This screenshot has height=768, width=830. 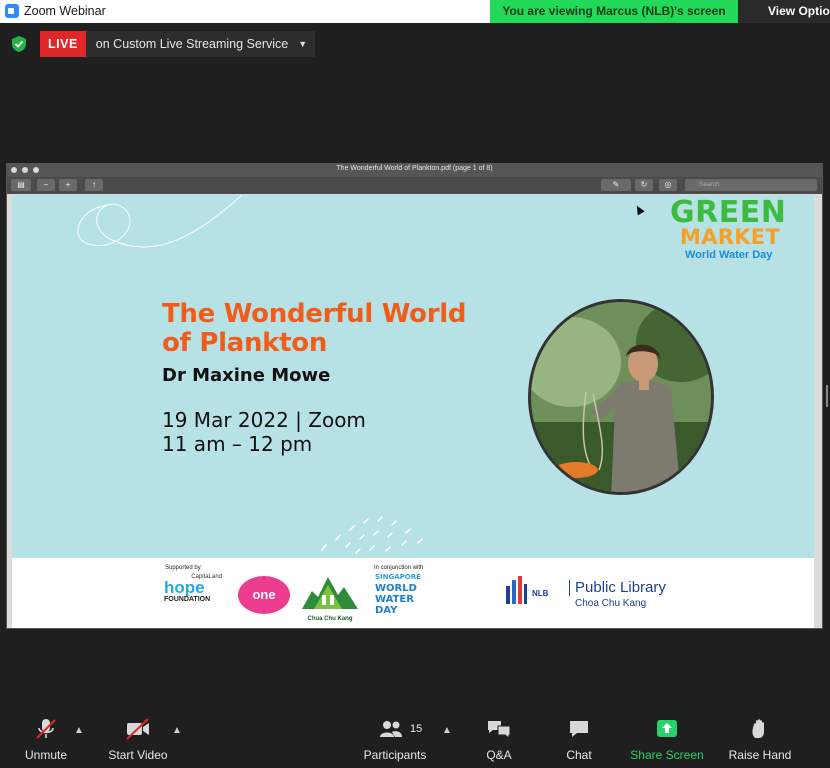 I want to click on sww-world: WORLD, so click(x=396, y=588).